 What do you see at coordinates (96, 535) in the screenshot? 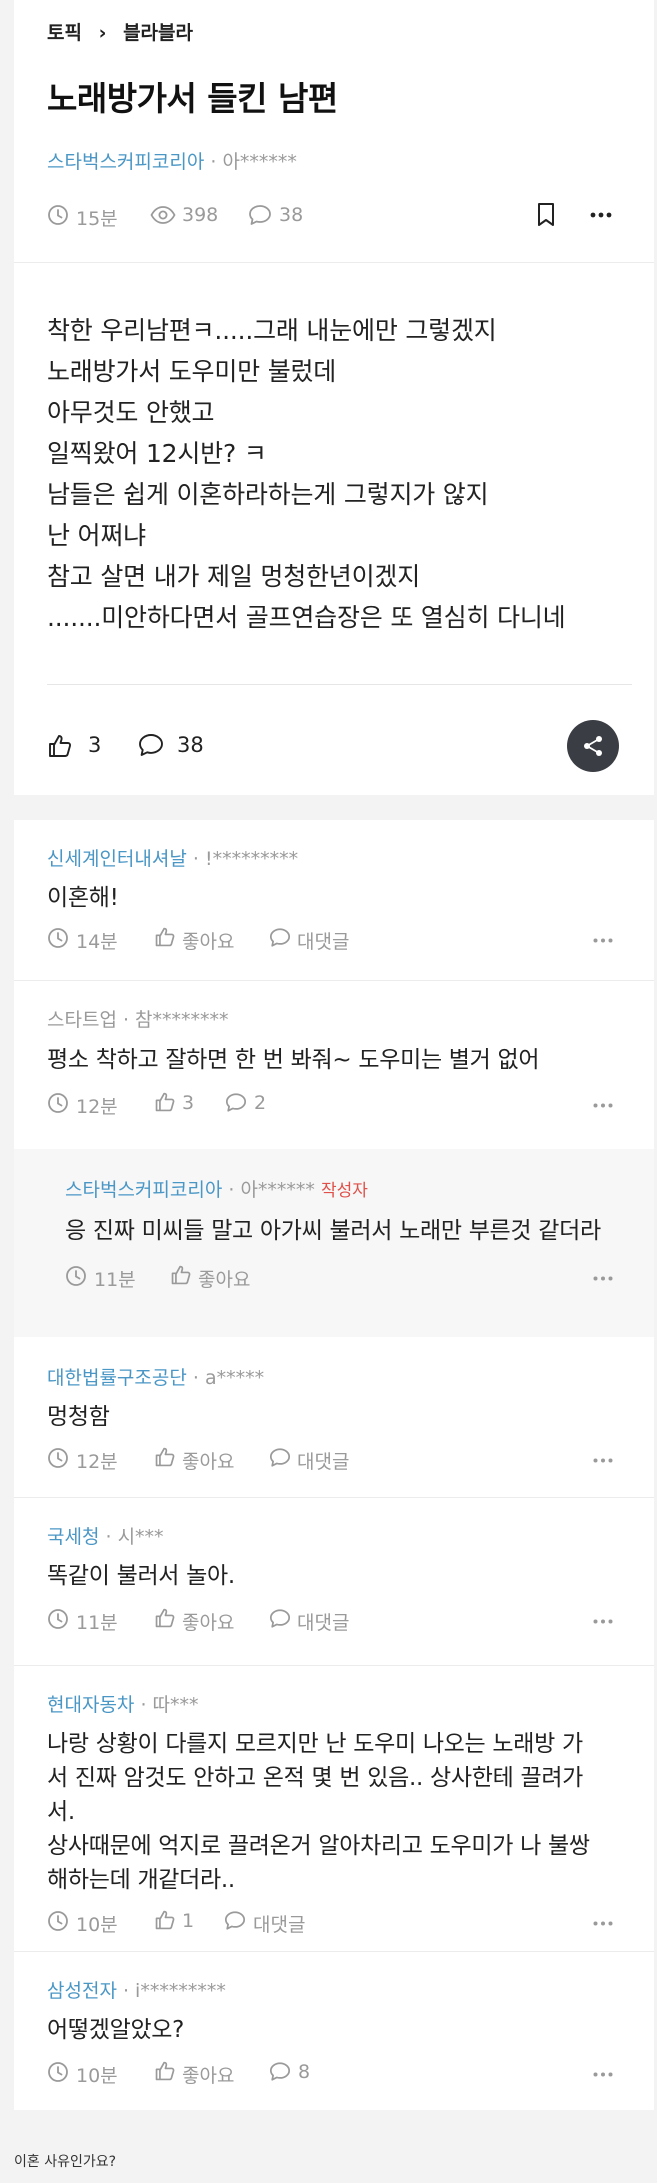
I see `post-body-line: 난 어쩌냐` at bounding box center [96, 535].